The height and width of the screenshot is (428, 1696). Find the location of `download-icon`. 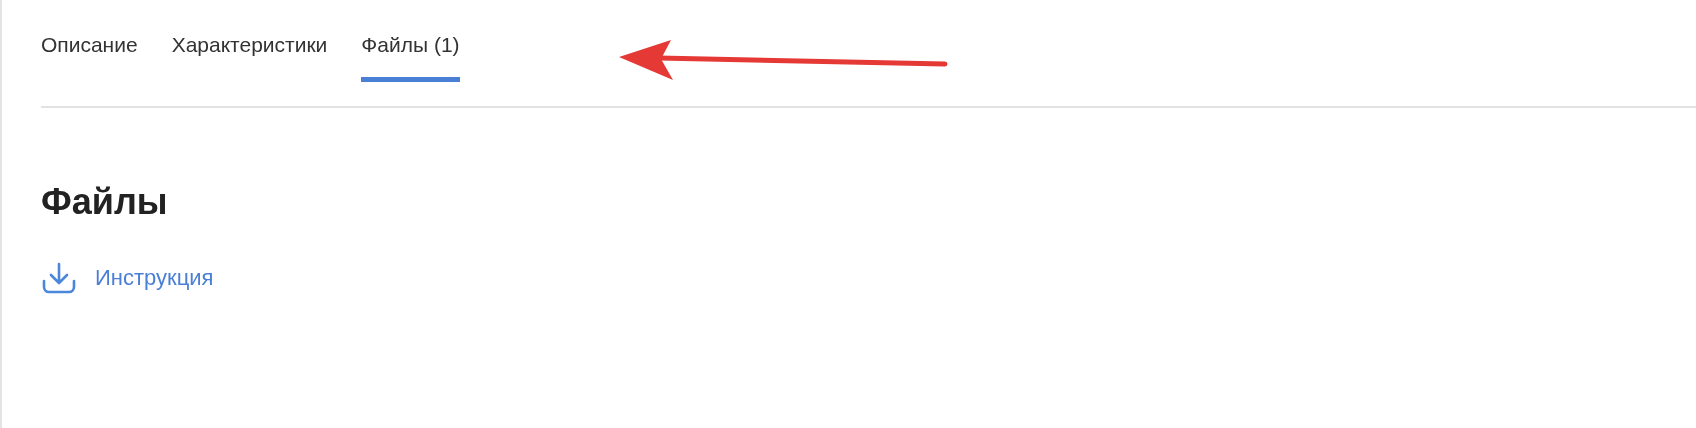

download-icon is located at coordinates (59, 278).